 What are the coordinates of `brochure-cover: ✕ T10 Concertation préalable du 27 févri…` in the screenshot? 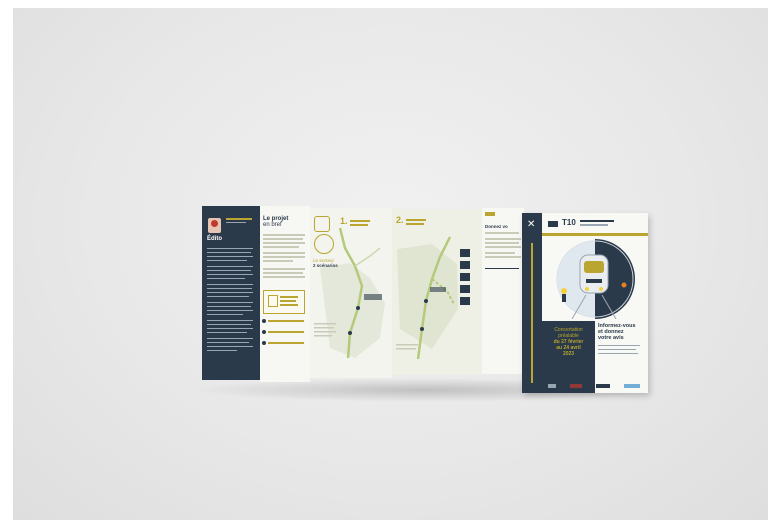 It's located at (585, 303).